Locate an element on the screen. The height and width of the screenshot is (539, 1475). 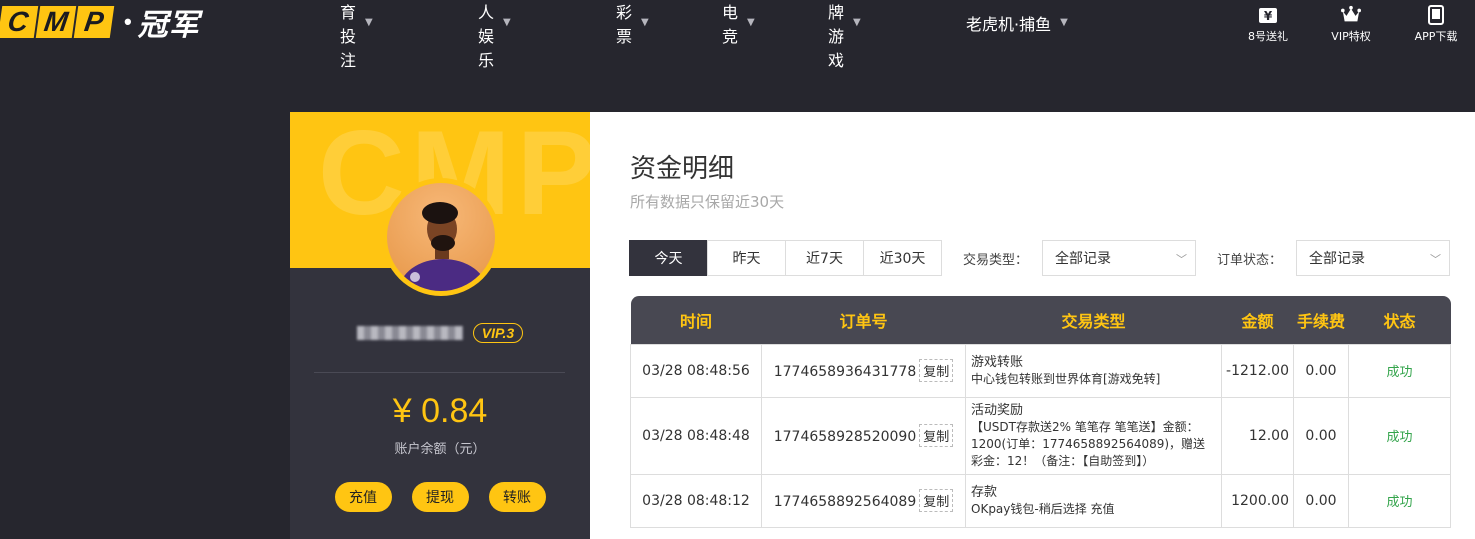
trade-type-value: 全部记录 is located at coordinates (1083, 259).